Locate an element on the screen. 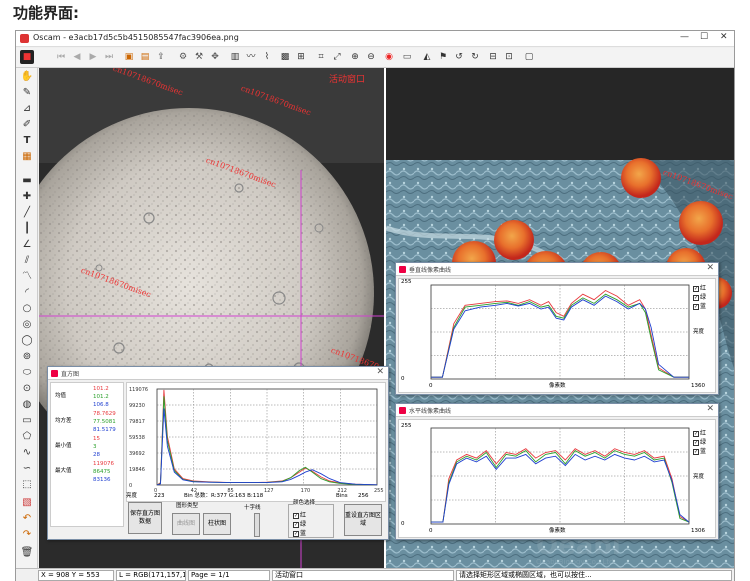 This screenshot has width=750, height=581. save-icon: ▣ is located at coordinates (129, 57).